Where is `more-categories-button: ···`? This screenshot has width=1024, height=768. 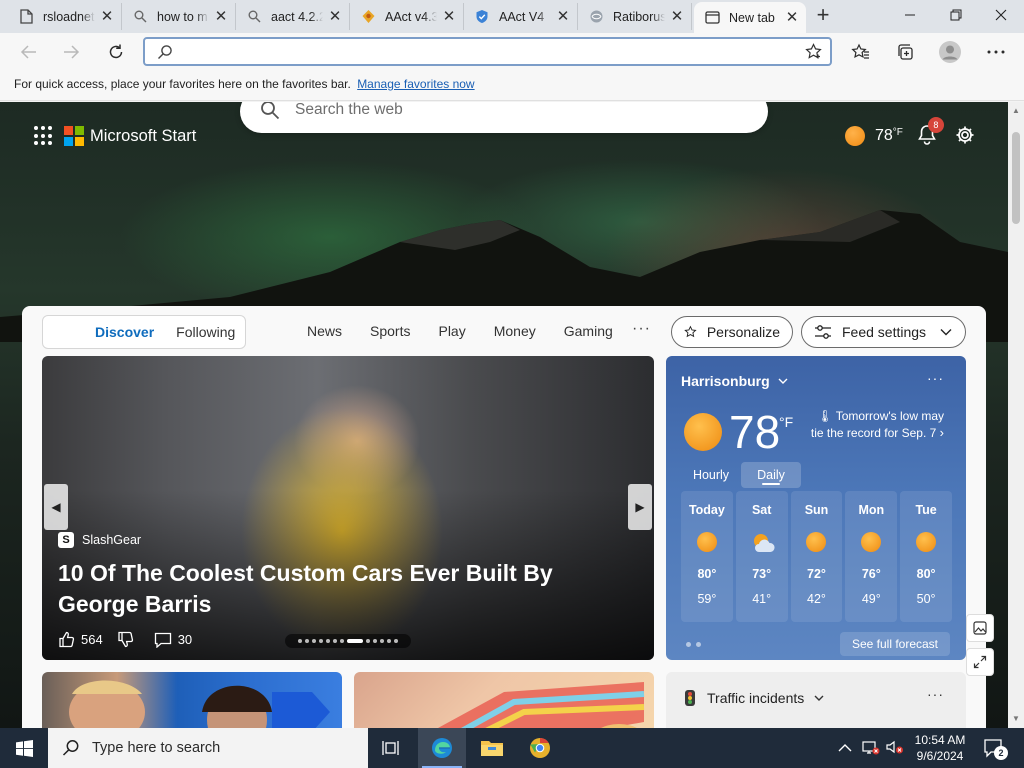
more-categories-button: ··· is located at coordinates (641, 329).